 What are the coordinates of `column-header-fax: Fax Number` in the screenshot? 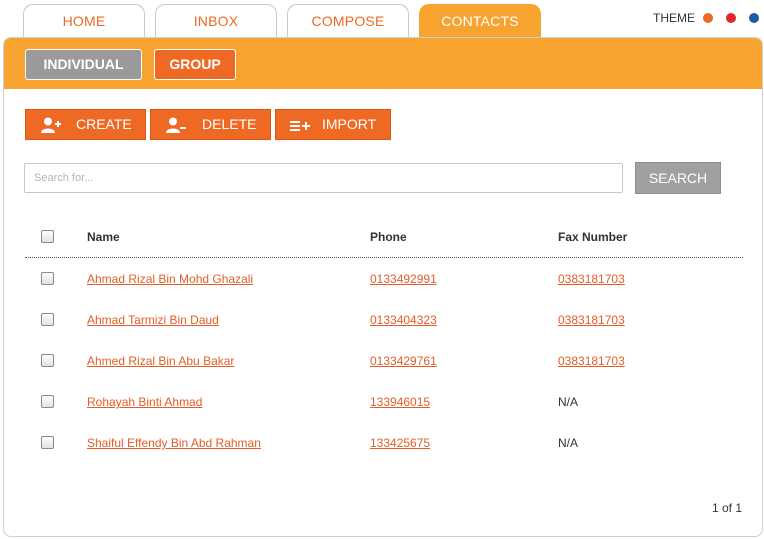 It's located at (593, 237).